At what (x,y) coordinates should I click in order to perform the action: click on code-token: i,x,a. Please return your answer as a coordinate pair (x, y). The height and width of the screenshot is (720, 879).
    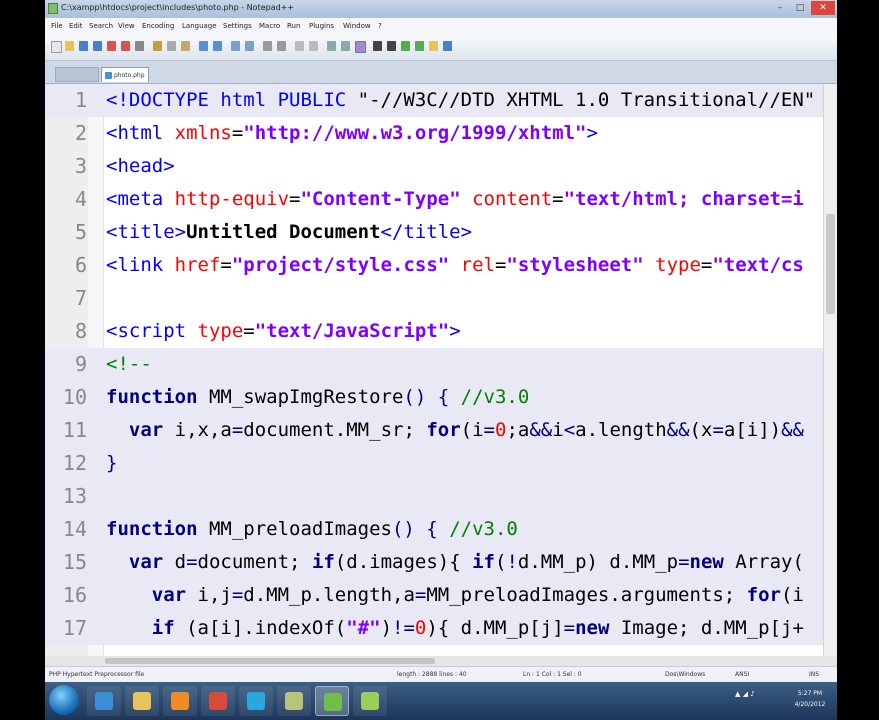
    Looking at the image, I should click on (197, 430).